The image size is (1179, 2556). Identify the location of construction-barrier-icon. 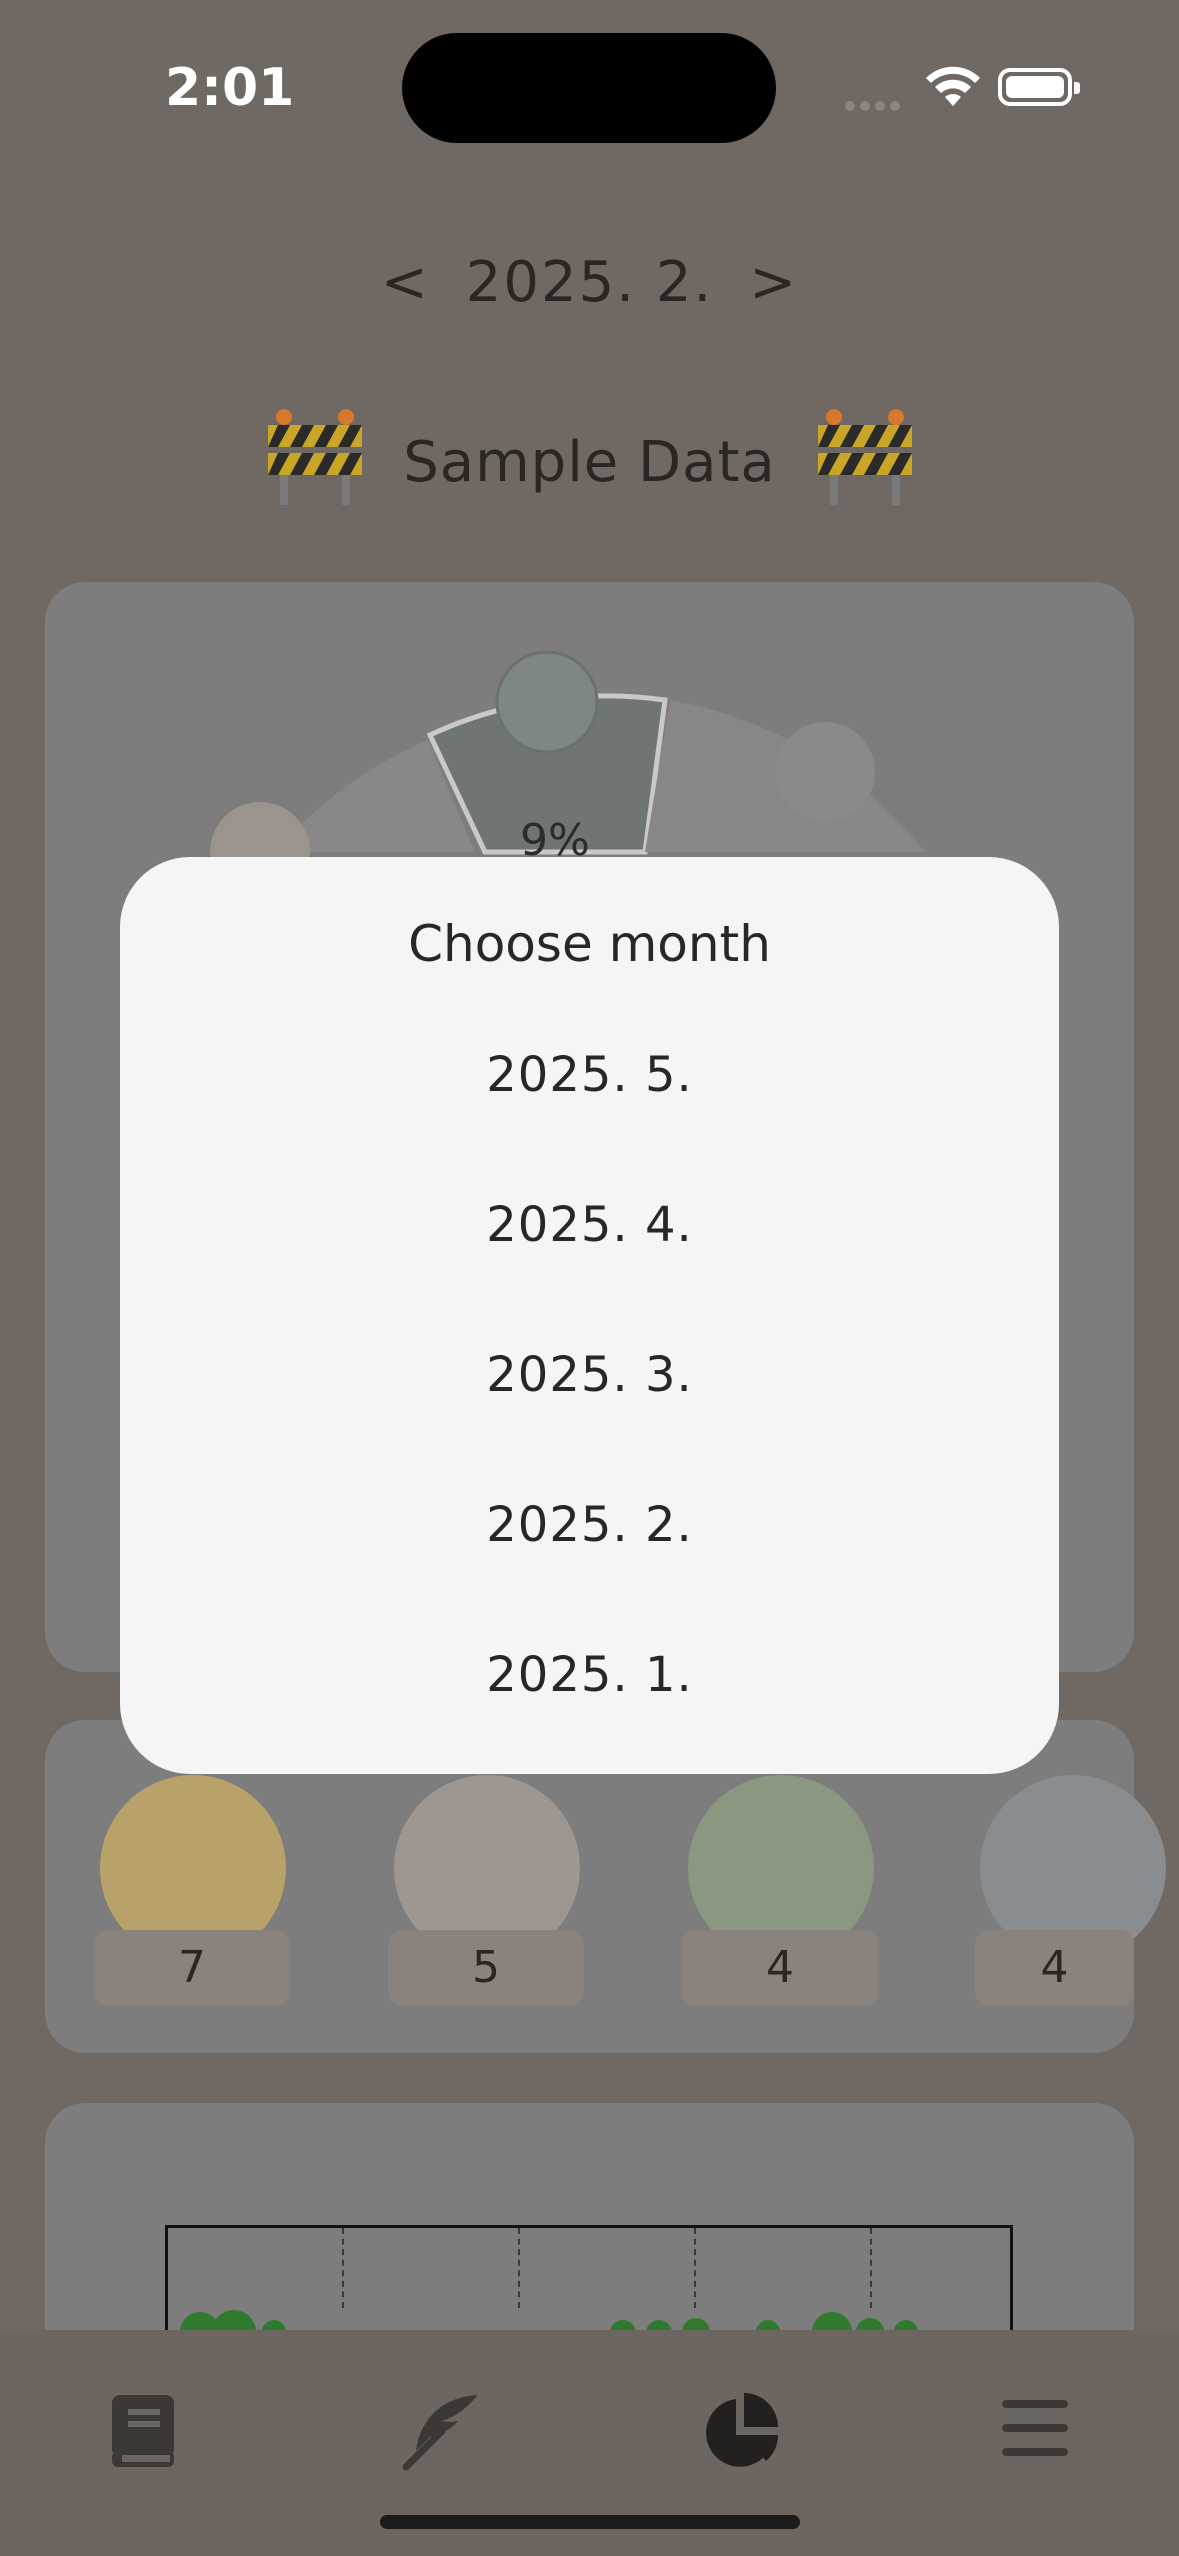
(865, 457).